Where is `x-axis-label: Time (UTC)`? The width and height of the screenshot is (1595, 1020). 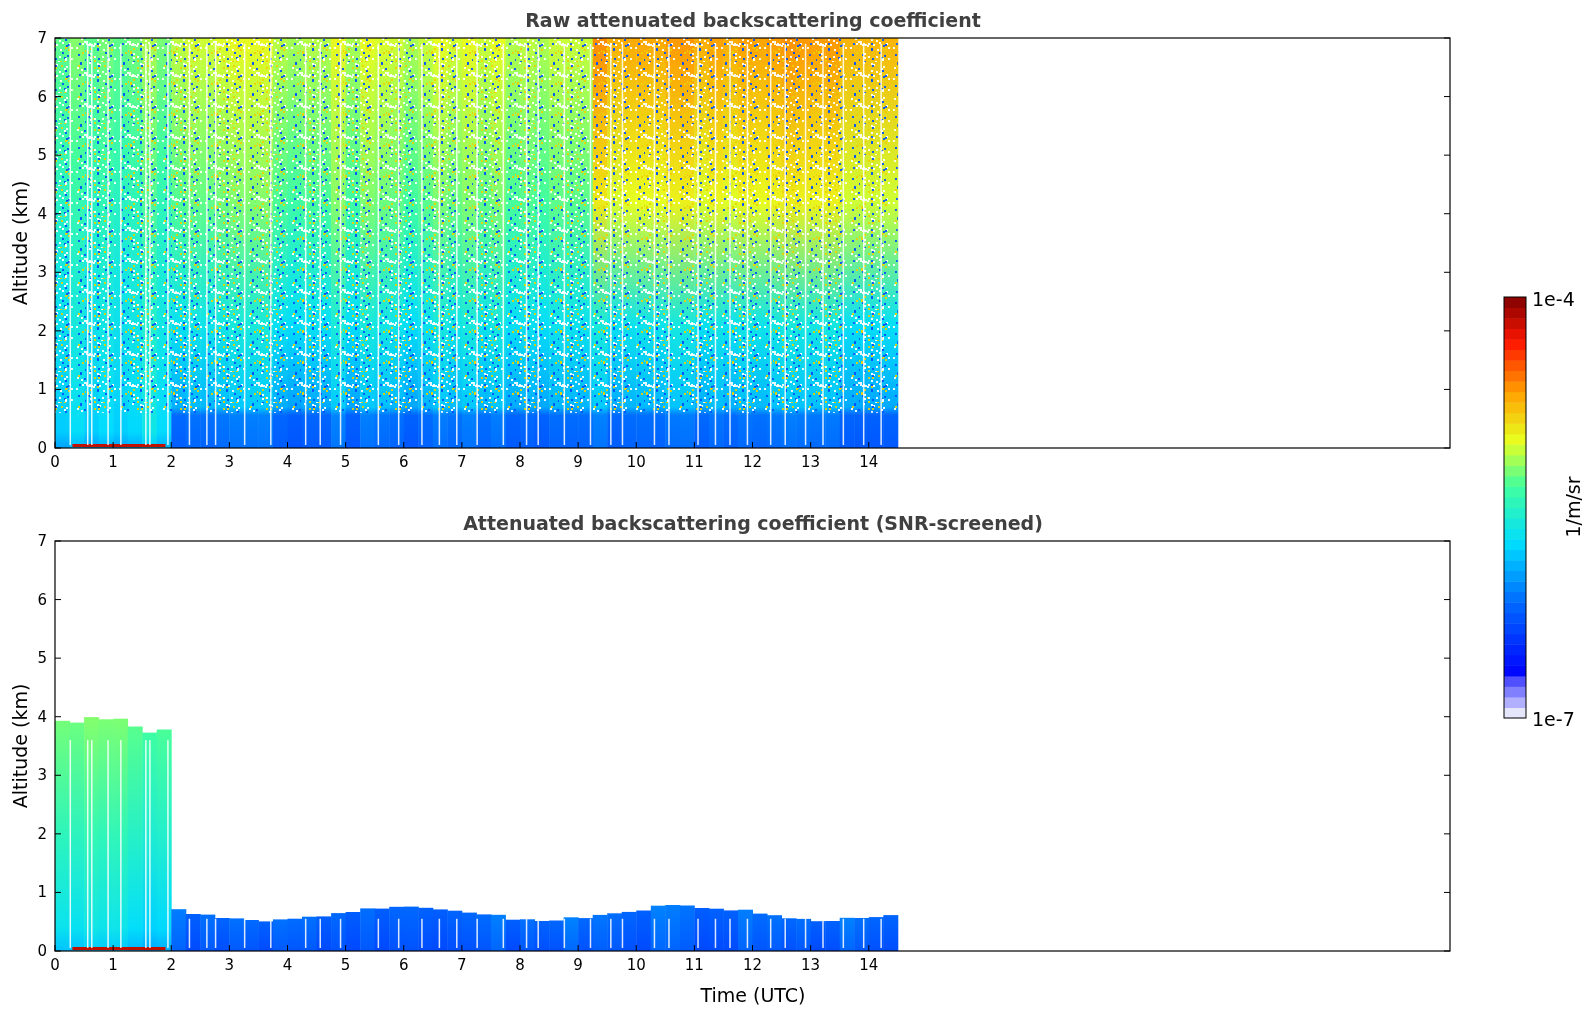 x-axis-label: Time (UTC) is located at coordinates (753, 995).